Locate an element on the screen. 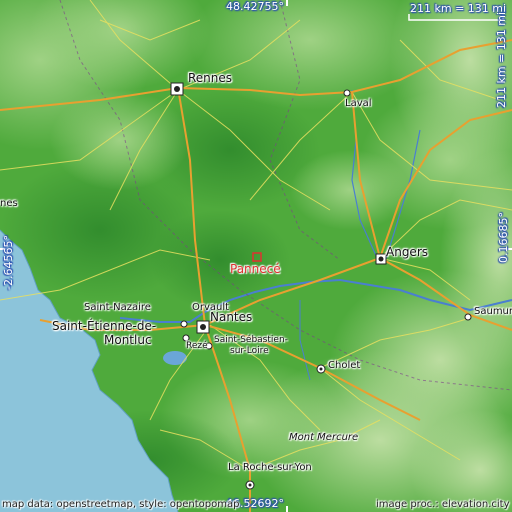 This screenshot has height=512, width=512. scale-label-vertical: 211 km = 131 mi is located at coordinates (501, 59).